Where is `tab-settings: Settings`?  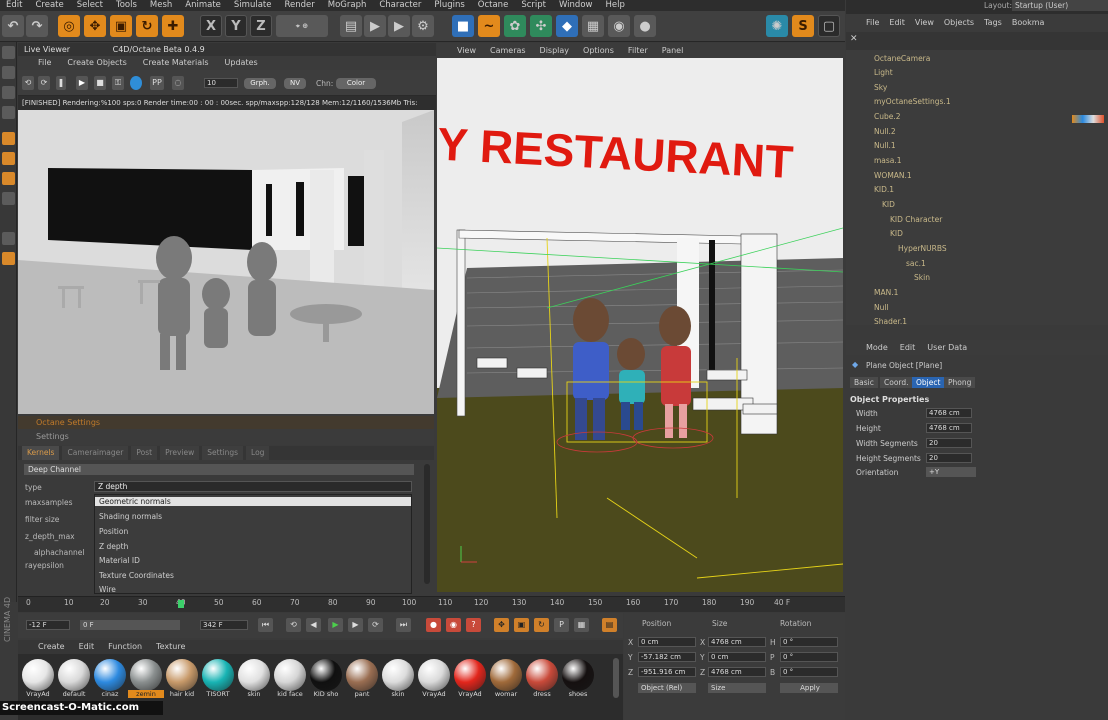
tab-settings: Settings is located at coordinates (223, 453).